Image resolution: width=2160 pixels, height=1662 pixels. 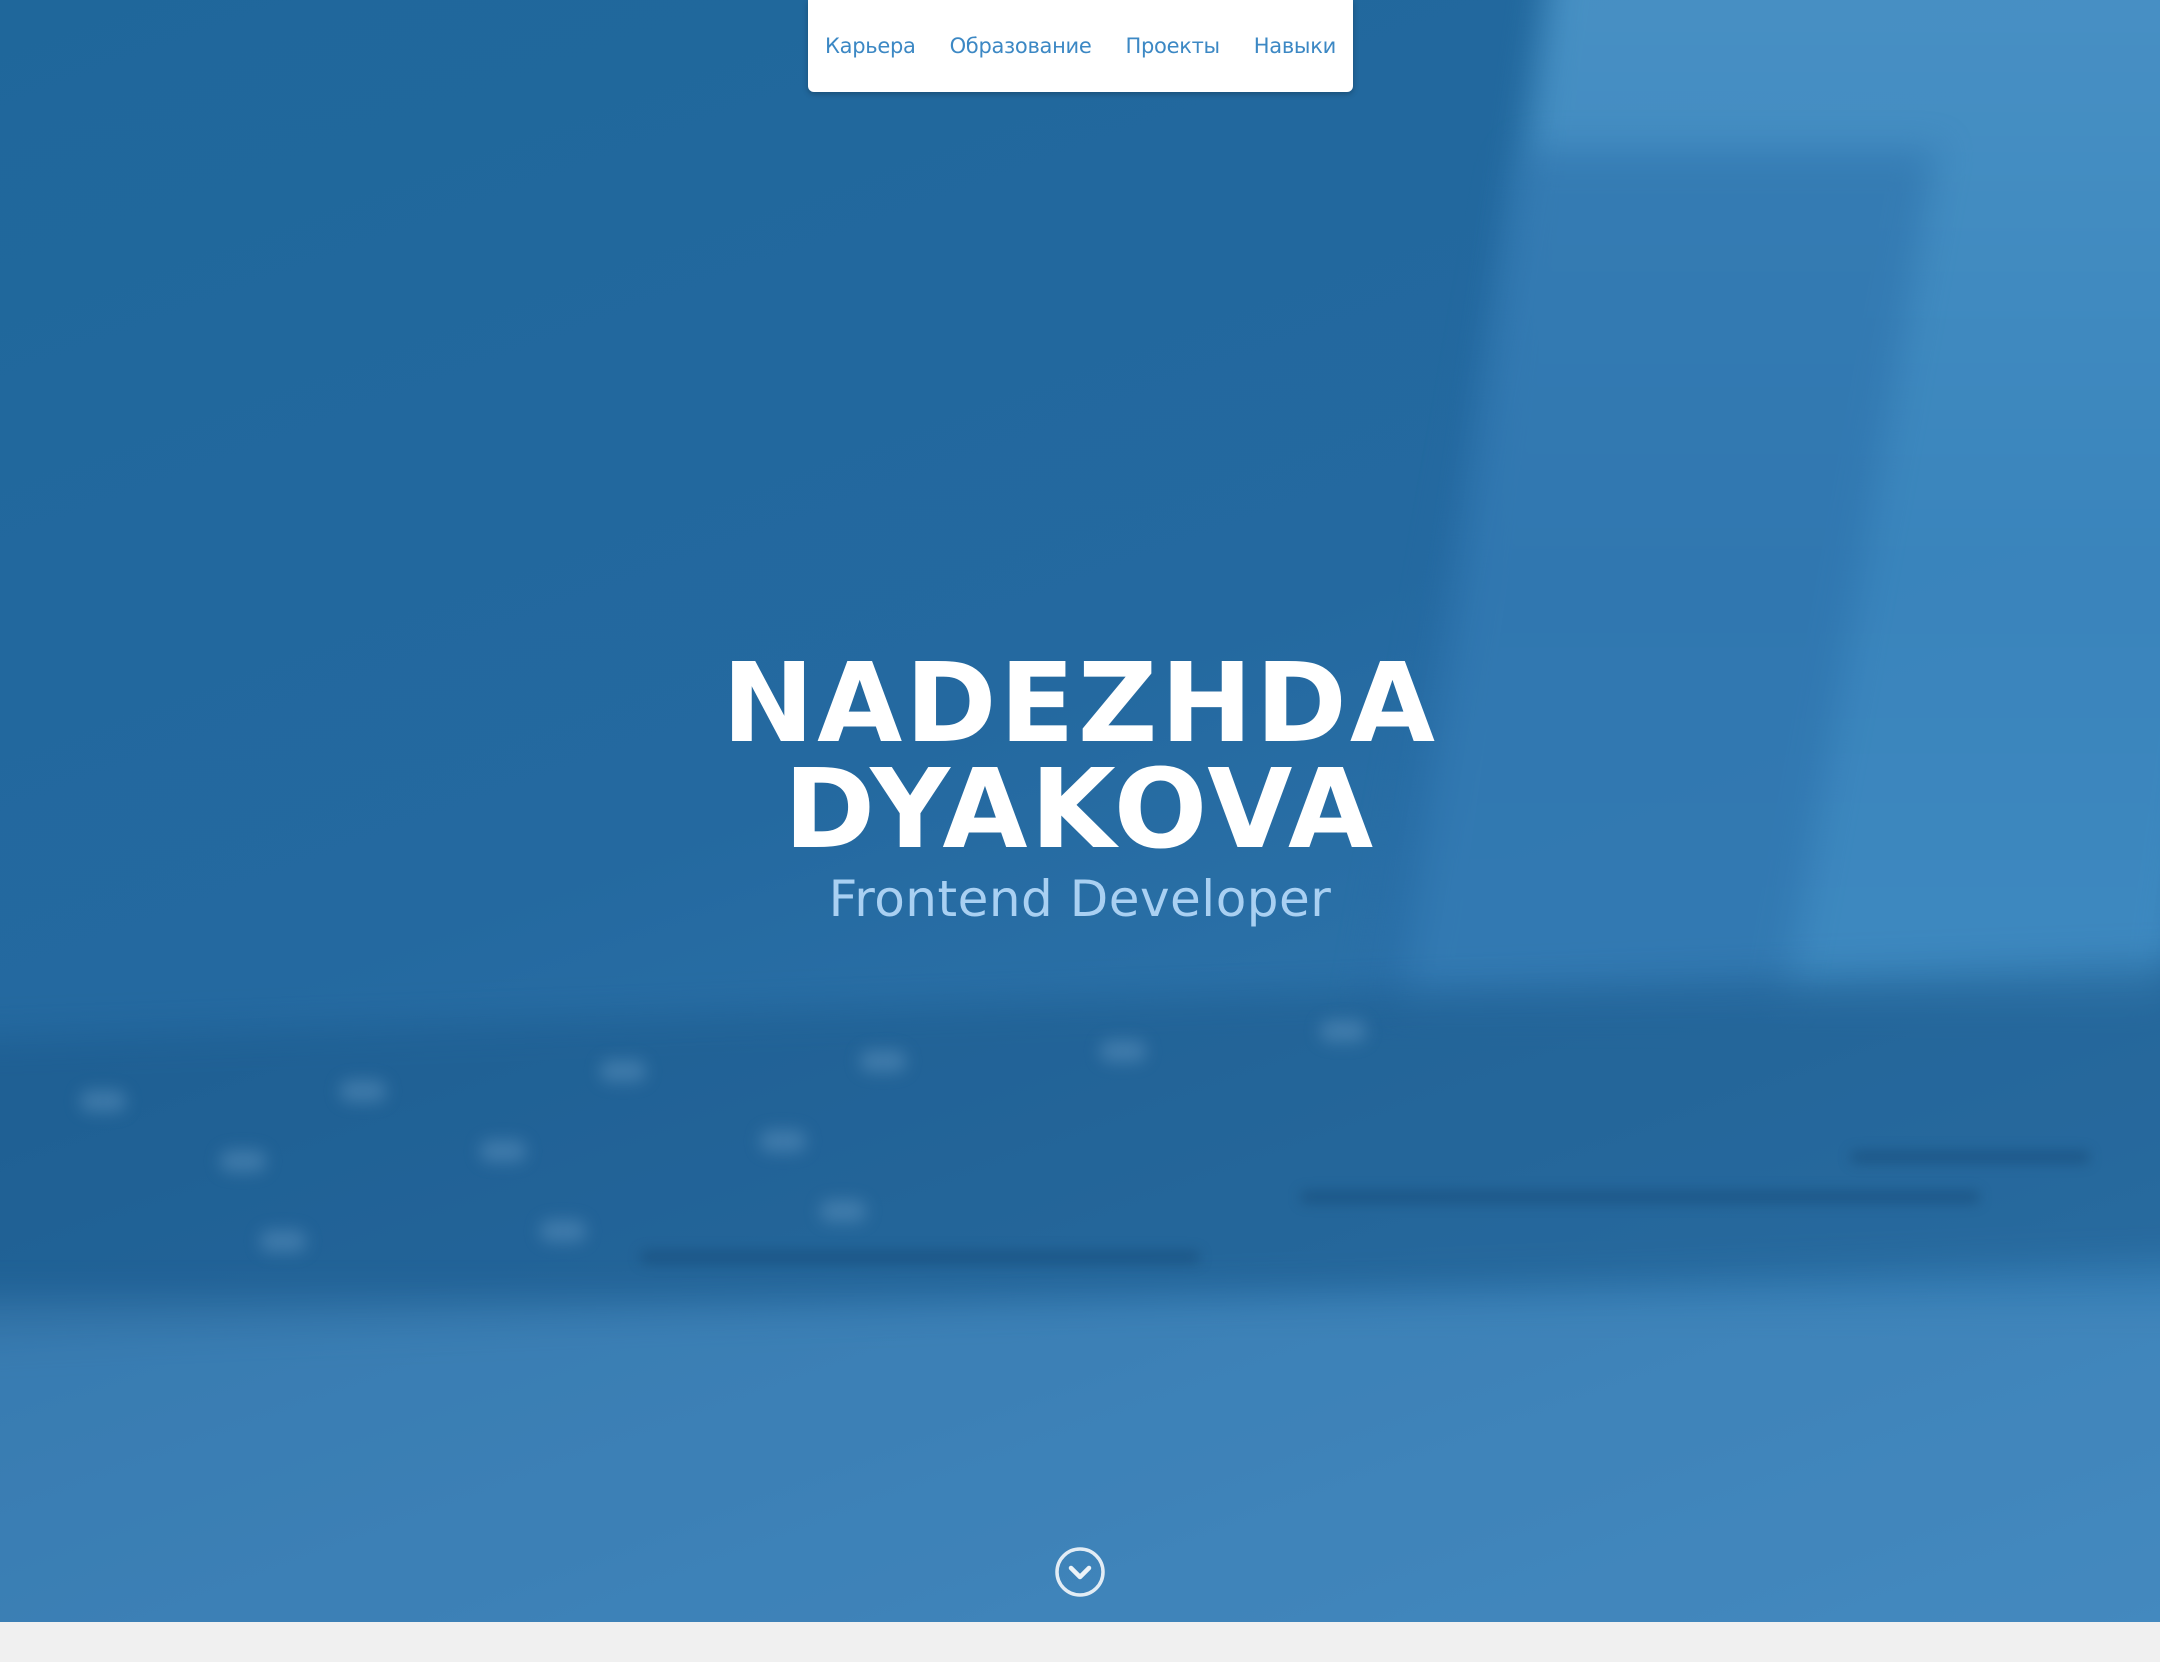 What do you see at coordinates (1080, 1572) in the screenshot?
I see `chevron-down-circle-icon` at bounding box center [1080, 1572].